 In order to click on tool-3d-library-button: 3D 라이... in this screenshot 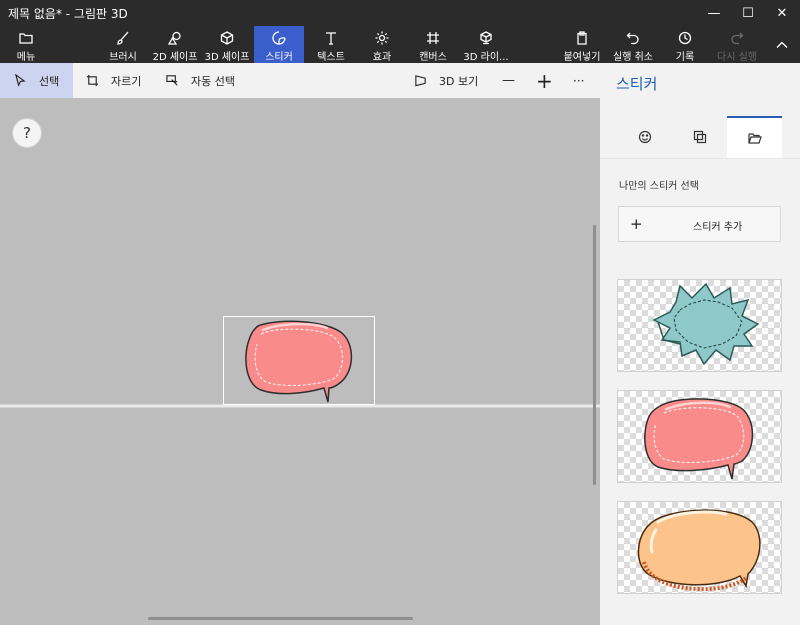, I will do `click(486, 44)`.